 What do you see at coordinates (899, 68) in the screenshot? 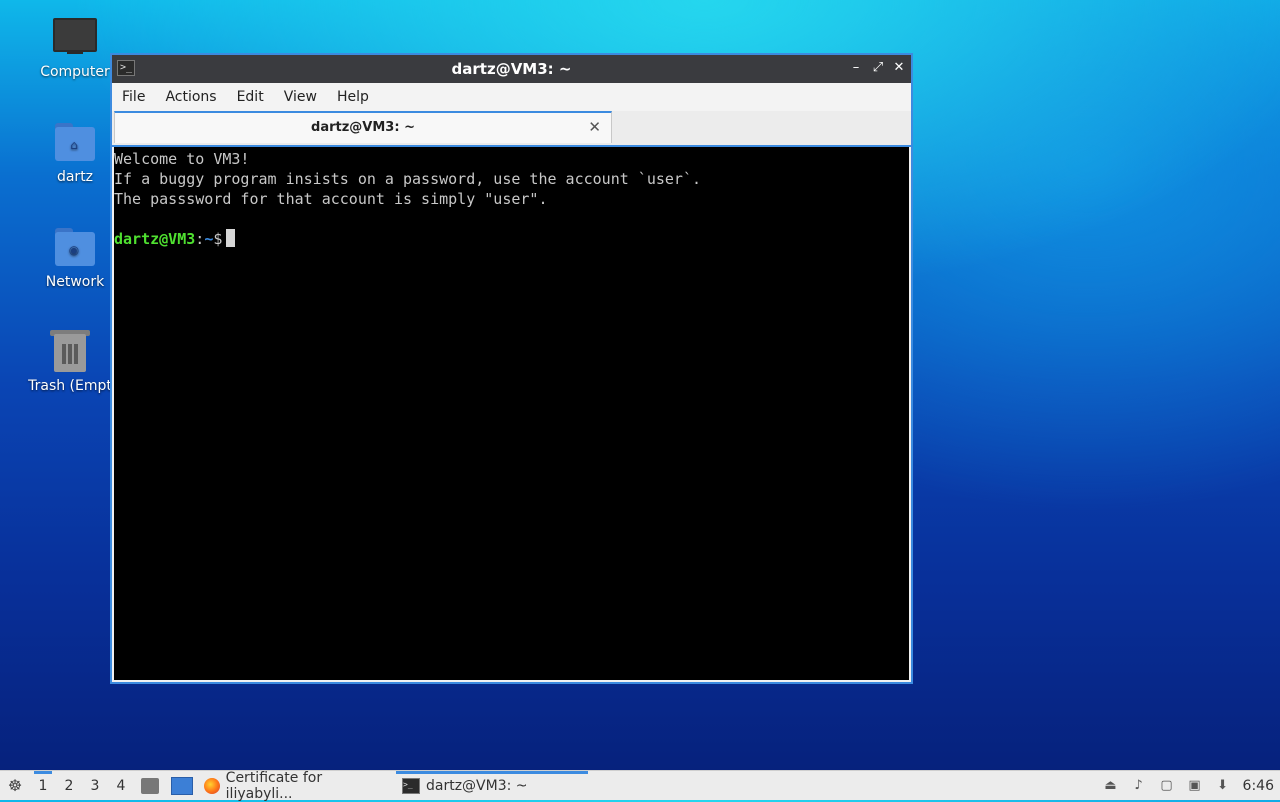
I see `close-button: ✕` at bounding box center [899, 68].